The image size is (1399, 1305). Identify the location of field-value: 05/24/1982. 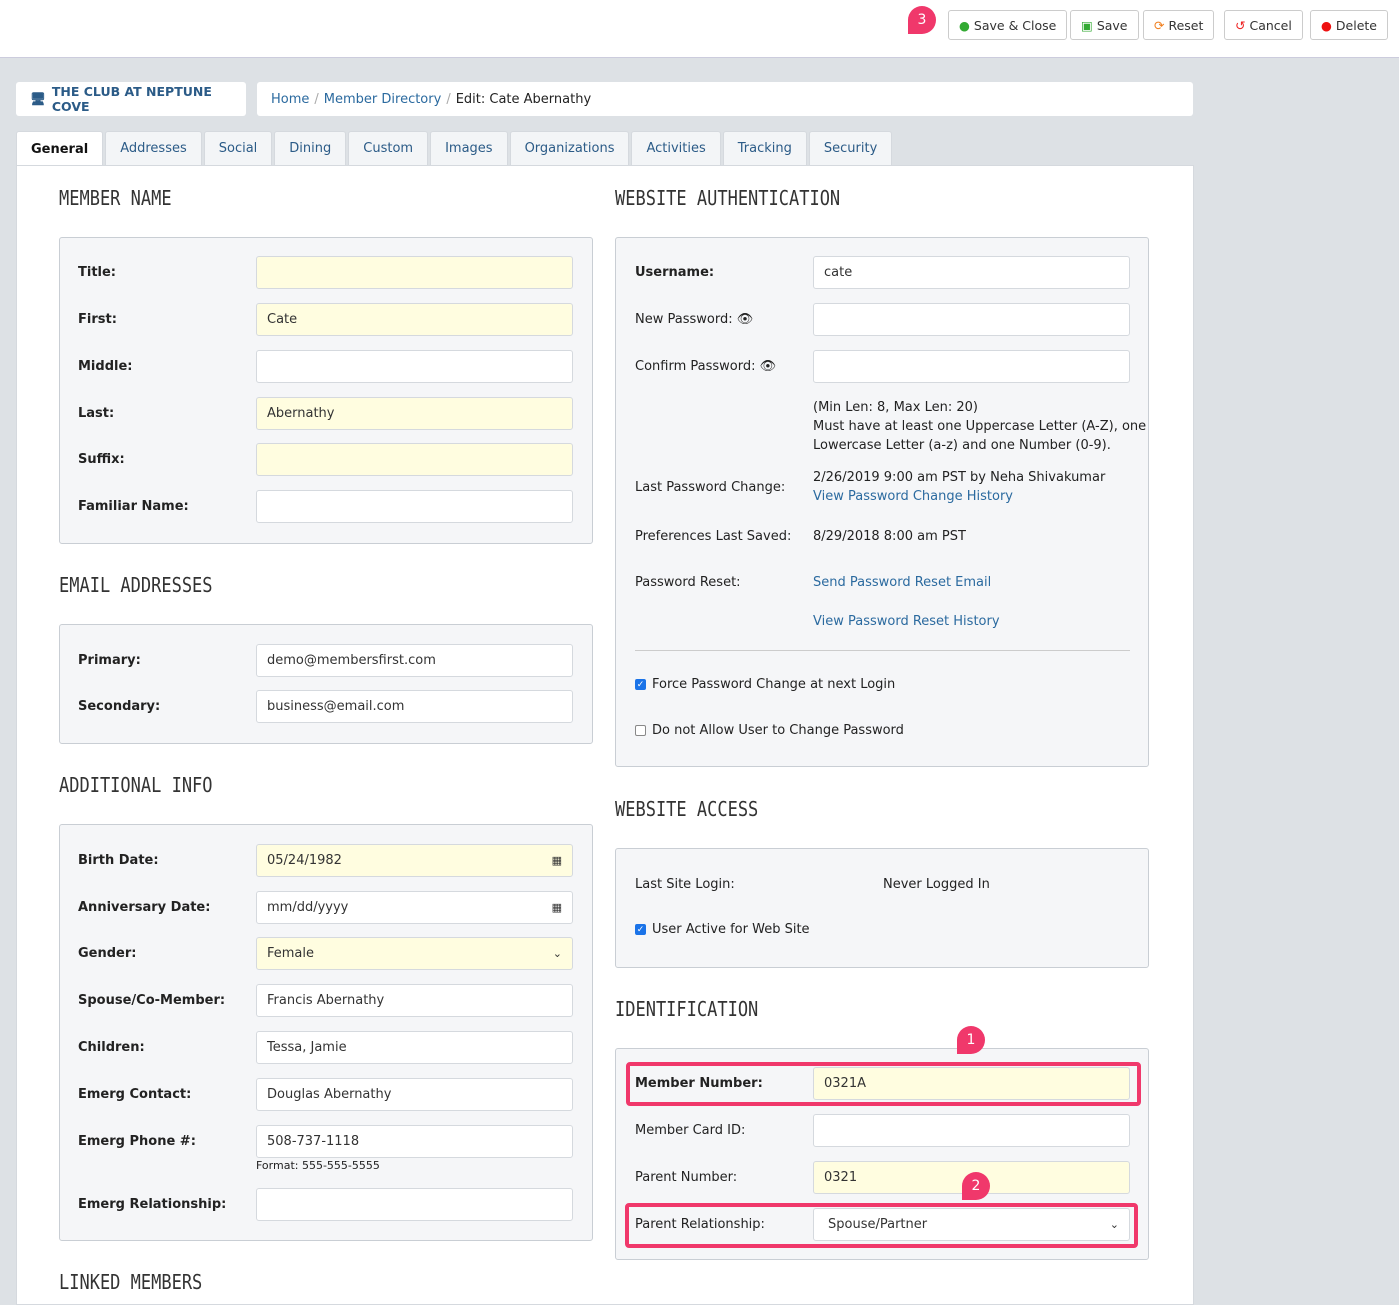
(304, 860).